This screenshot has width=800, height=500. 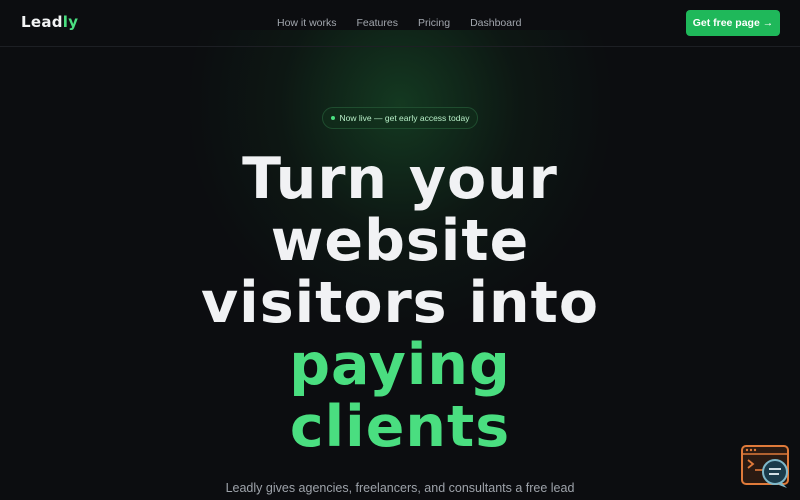 I want to click on nav-links: How it works Features Pricing Dashboard, so click(x=409, y=23).